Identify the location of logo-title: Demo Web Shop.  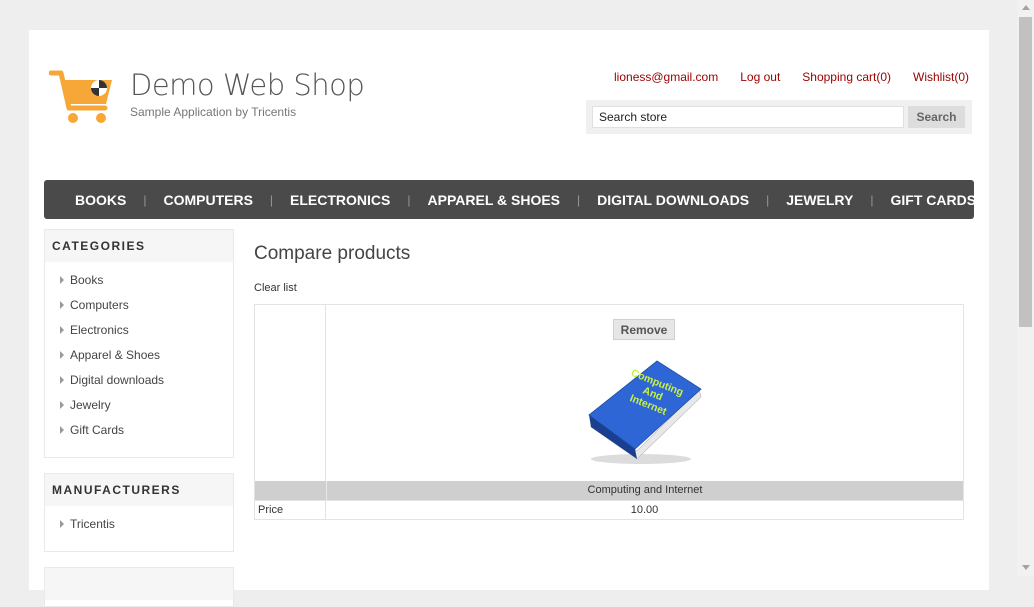
(247, 85).